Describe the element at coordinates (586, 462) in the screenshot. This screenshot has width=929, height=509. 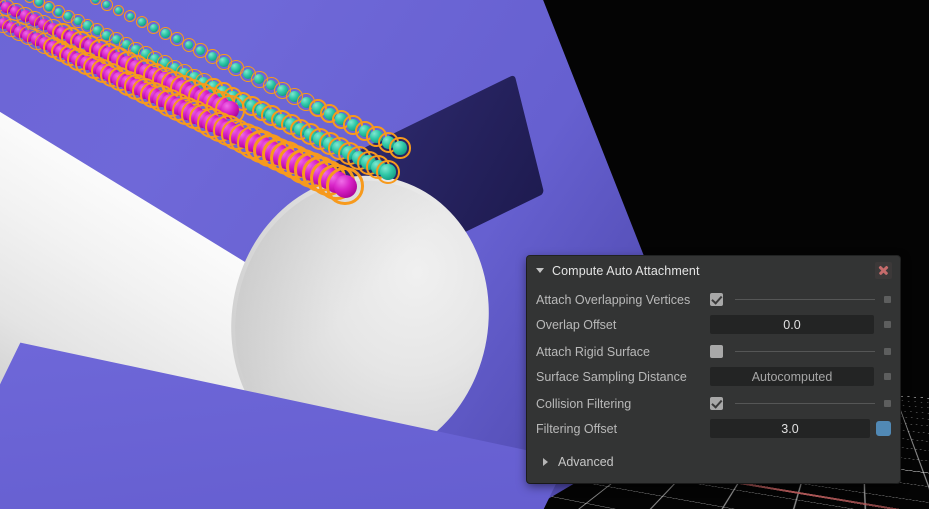
I see `advanced-label: Advanced` at that location.